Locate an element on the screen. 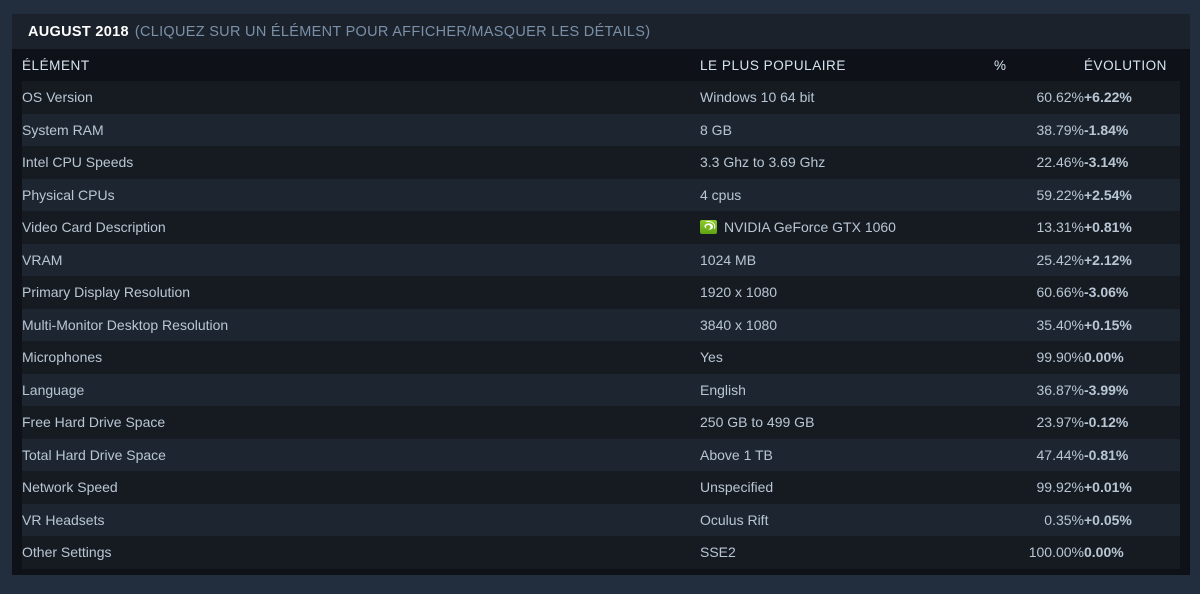  cell-most-popular: NVIDIA GeForce GTX 1060 is located at coordinates (847, 227).